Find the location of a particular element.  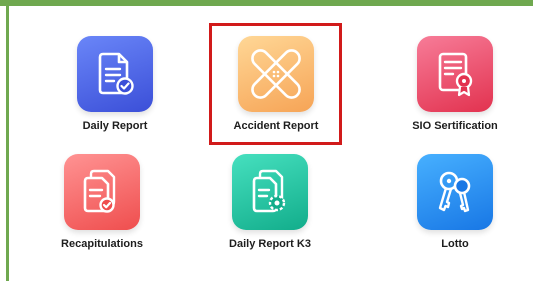

document-check-icon is located at coordinates (116, 73).